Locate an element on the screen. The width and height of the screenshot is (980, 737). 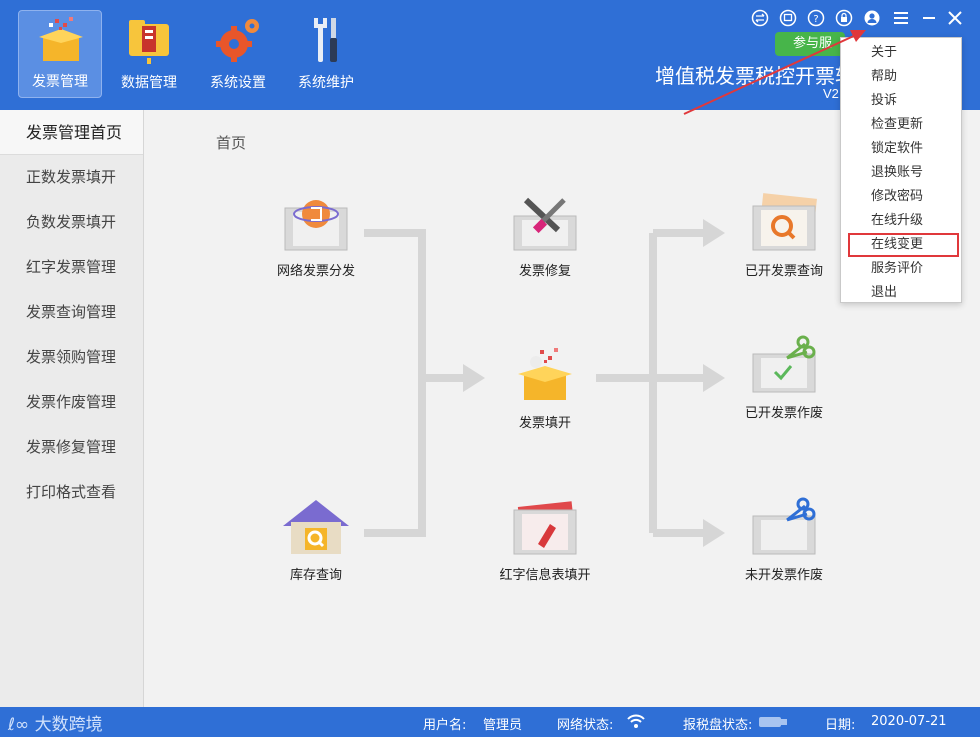
nav-data-management: 数据管理 is located at coordinates (149, 54).